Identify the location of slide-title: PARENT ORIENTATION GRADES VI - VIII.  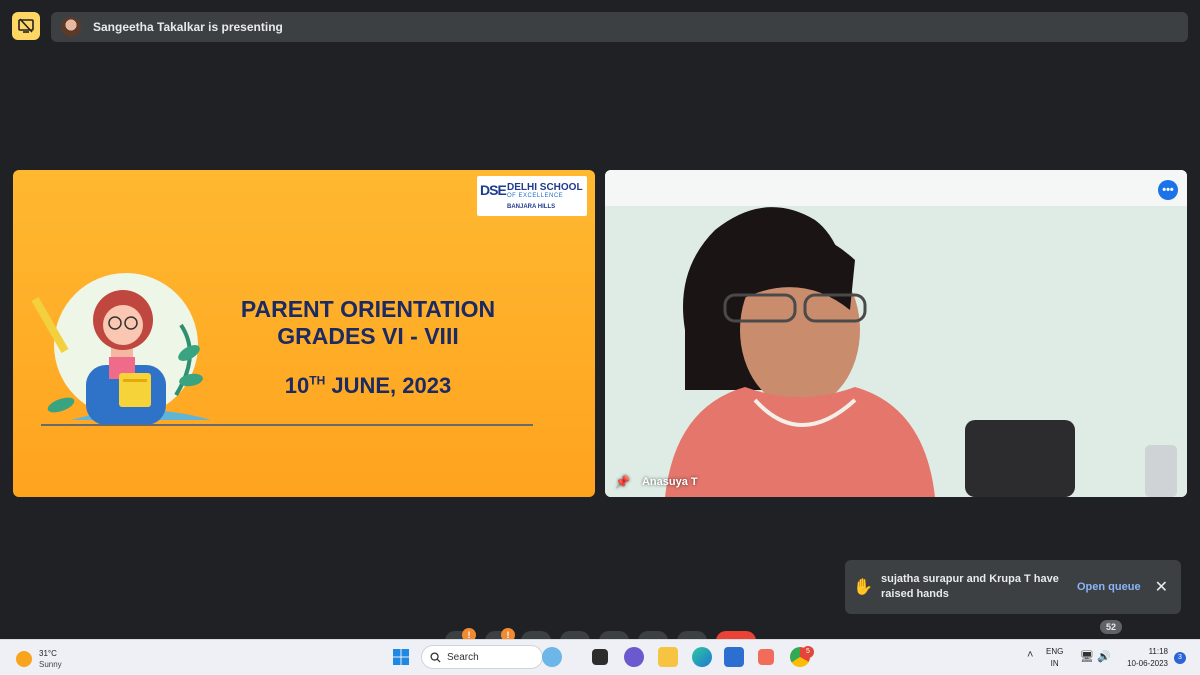
(368, 323).